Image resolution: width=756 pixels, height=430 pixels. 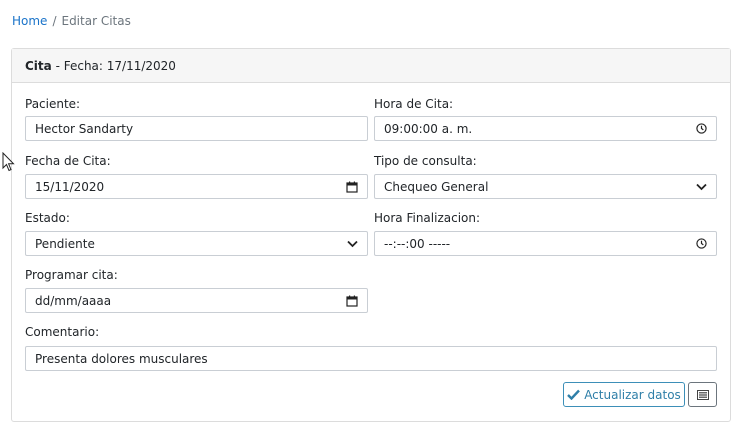 I want to click on hora-finalizacion-label: Hora Finalizacion:, so click(x=427, y=218).